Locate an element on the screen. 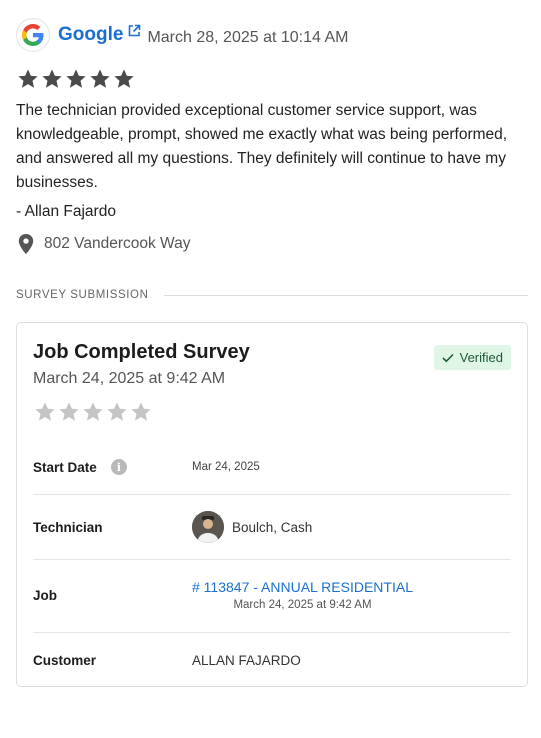  review-date: March 28, 2025 at 10:14 AM is located at coordinates (248, 37).